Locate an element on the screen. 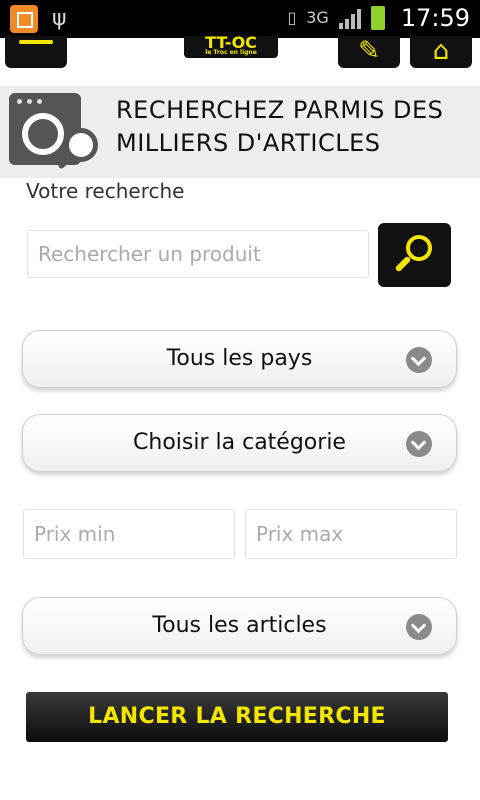 The height and width of the screenshot is (800, 480). articles-select-label: Tous les articles is located at coordinates (239, 625).